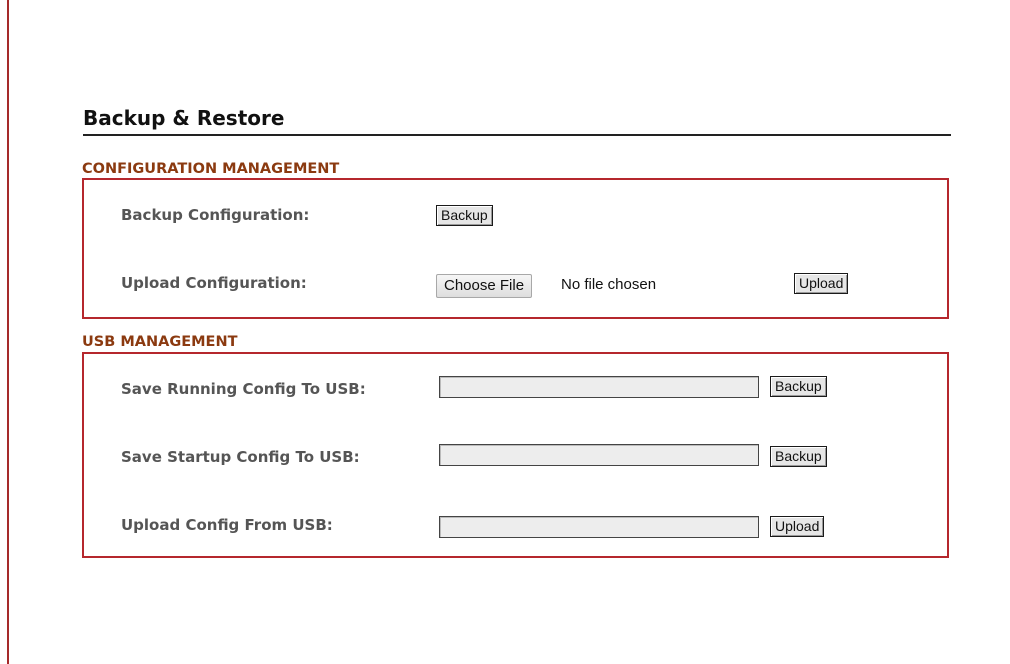 The width and height of the screenshot is (1010, 664). What do you see at coordinates (227, 525) in the screenshot?
I see `upload-config-from-usb-label: Upload Config From USB:` at bounding box center [227, 525].